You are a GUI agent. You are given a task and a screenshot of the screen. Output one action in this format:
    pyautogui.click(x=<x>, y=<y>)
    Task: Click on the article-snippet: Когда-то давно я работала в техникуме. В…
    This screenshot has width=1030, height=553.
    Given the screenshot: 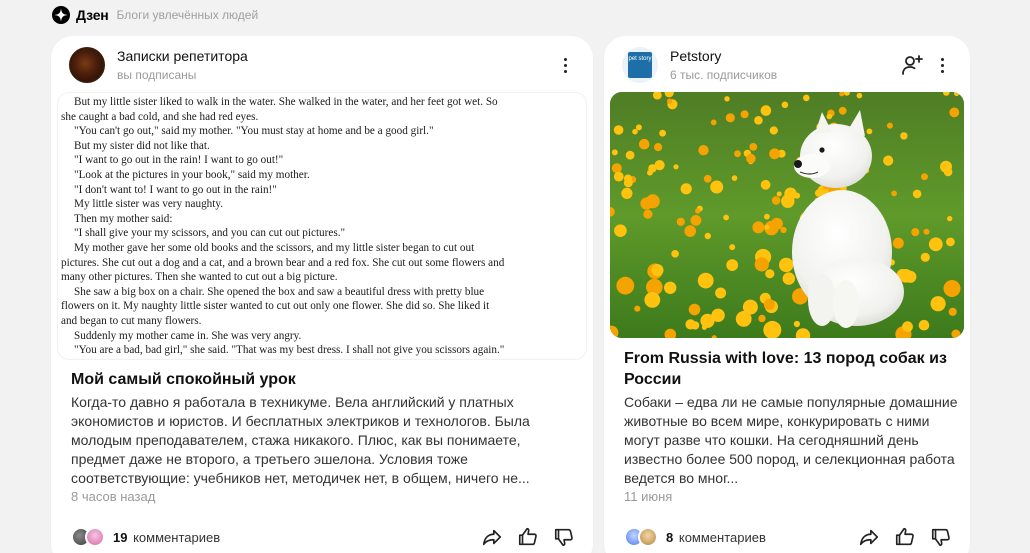 What is the action you would take?
    pyautogui.click(x=321, y=440)
    